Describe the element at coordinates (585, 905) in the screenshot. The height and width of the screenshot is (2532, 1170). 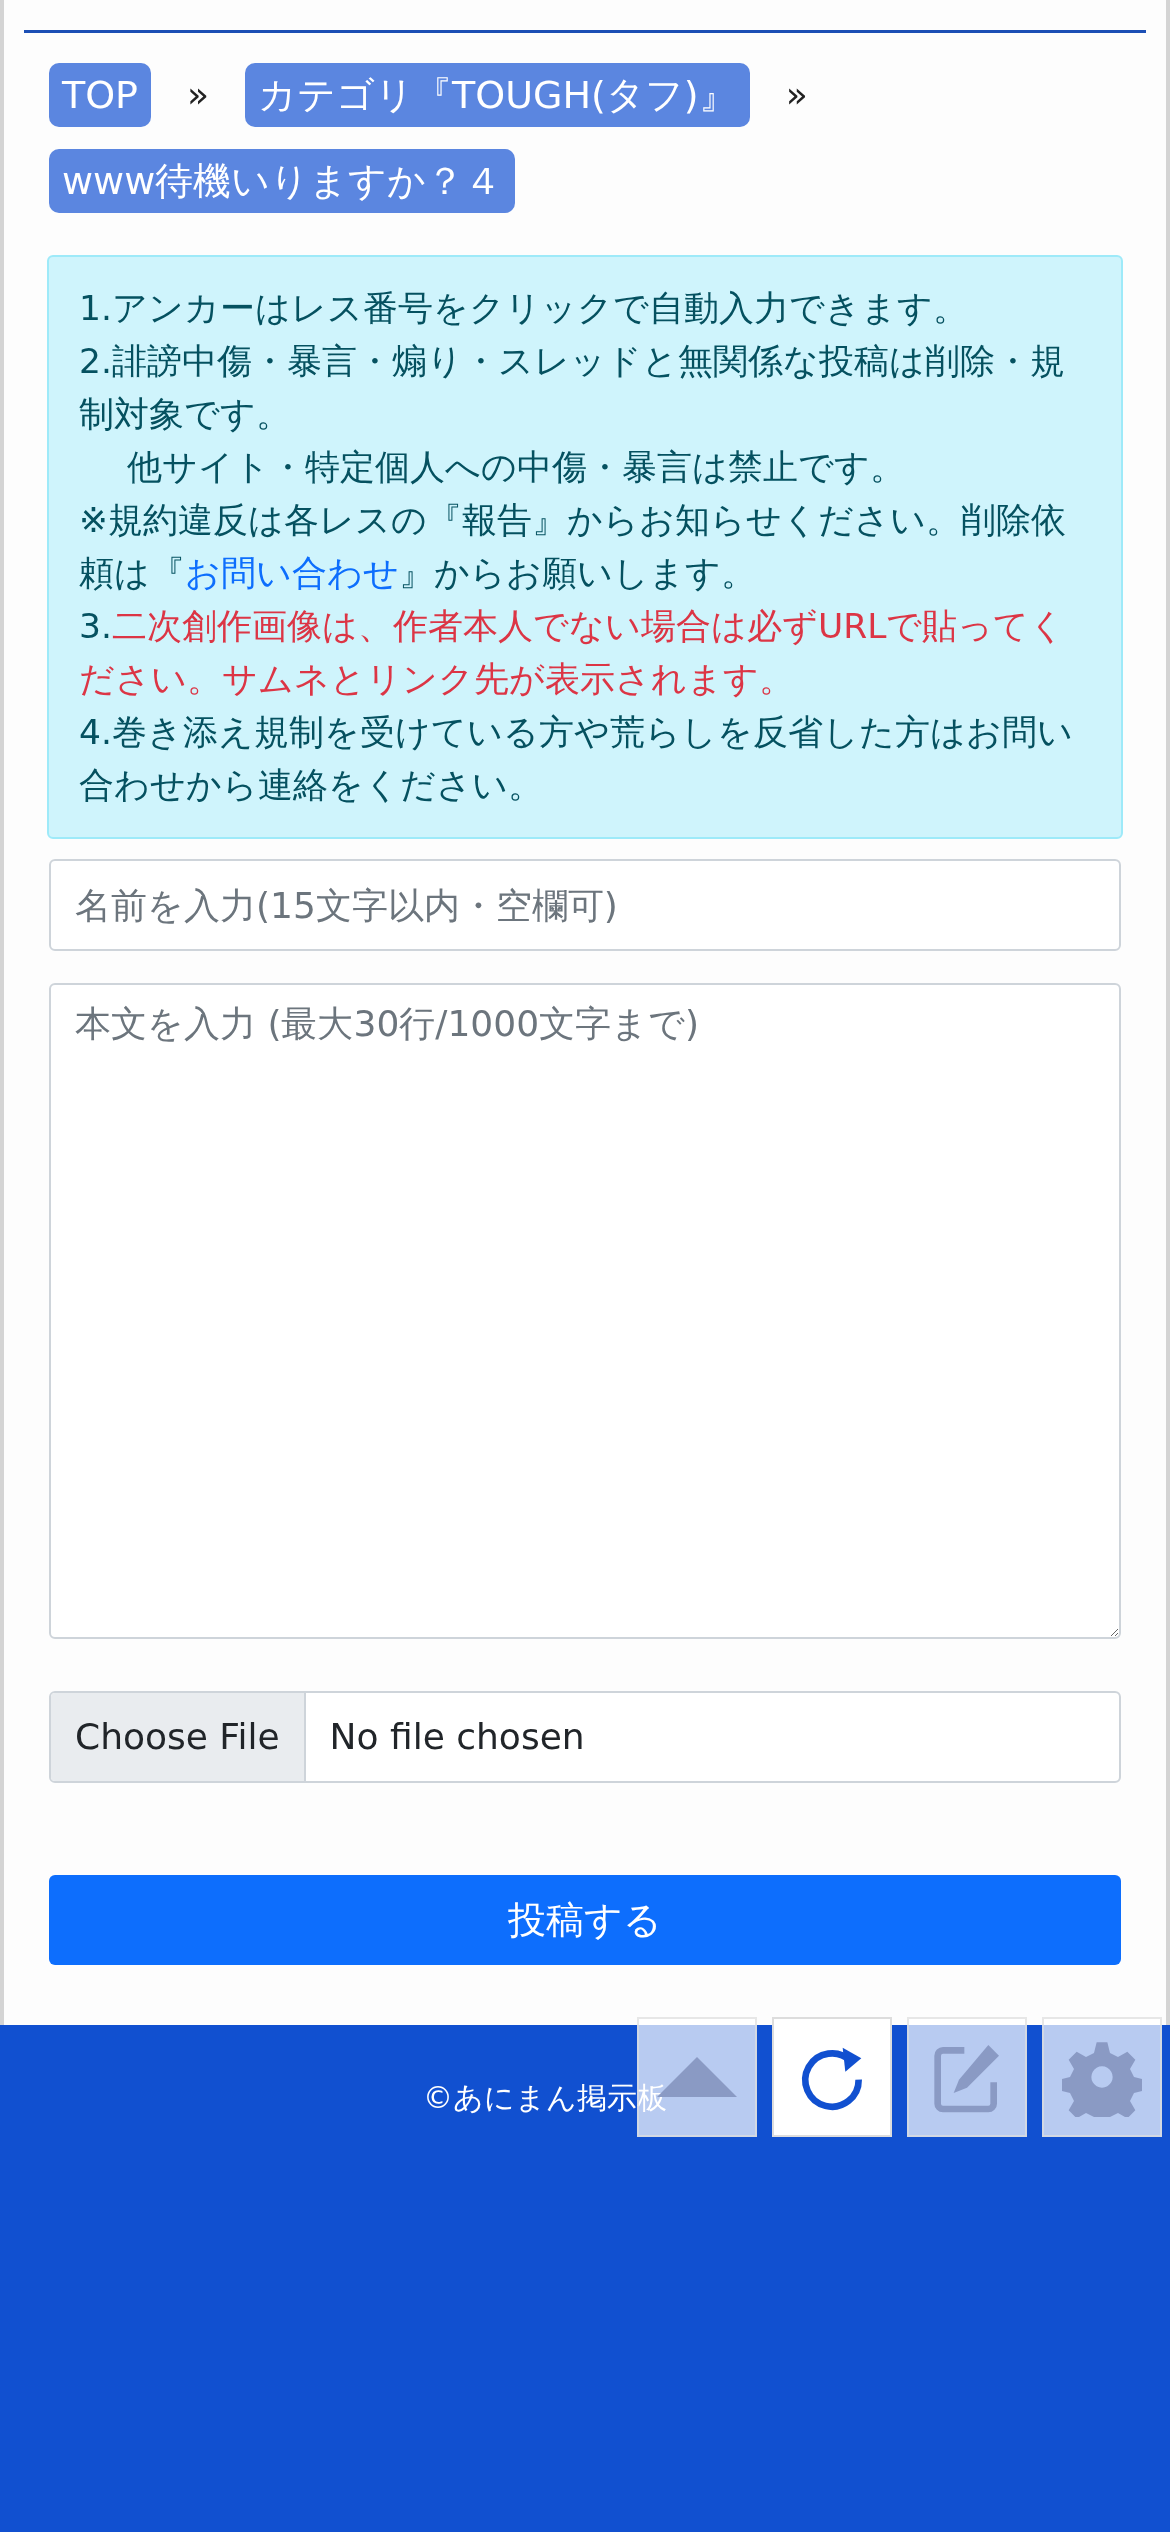
I see `name-input-field: 名前を入力(15文字以内・空欄可)` at that location.